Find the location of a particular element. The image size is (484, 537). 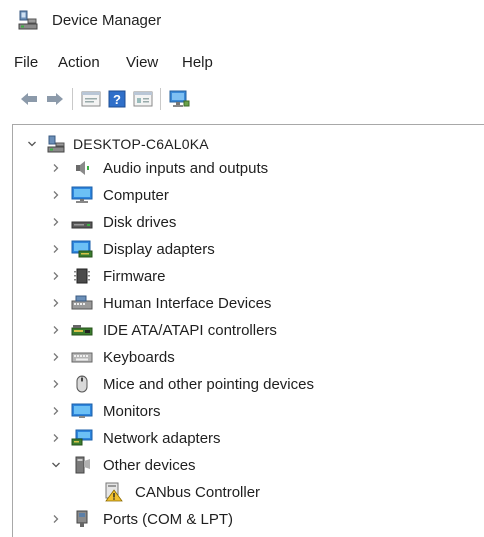

help-icon: ? is located at coordinates (117, 99).